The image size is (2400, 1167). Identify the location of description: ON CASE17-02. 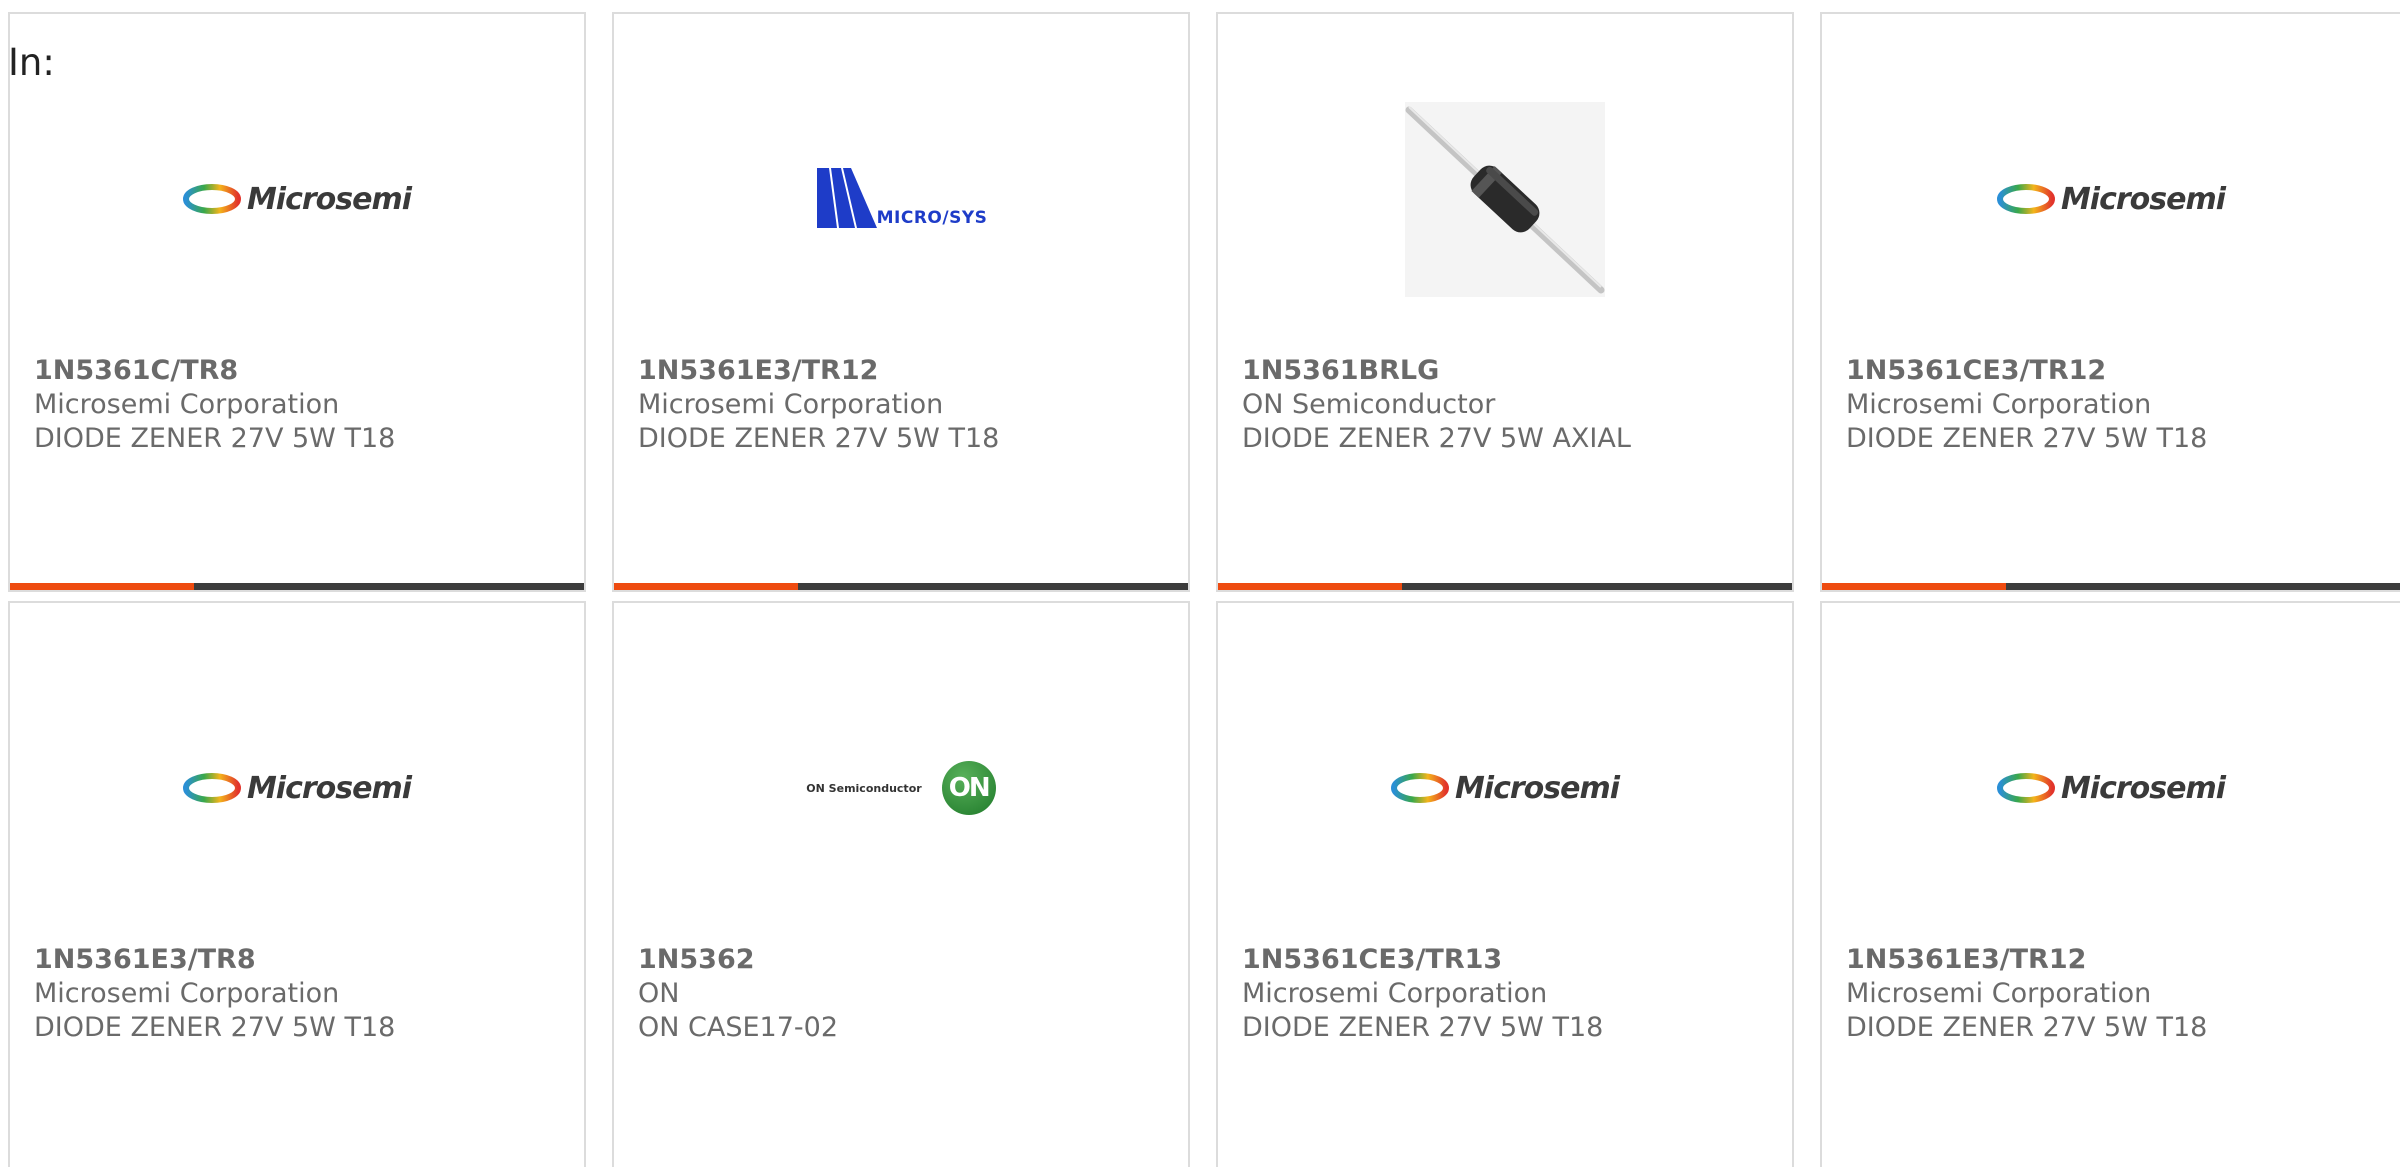
(738, 1027).